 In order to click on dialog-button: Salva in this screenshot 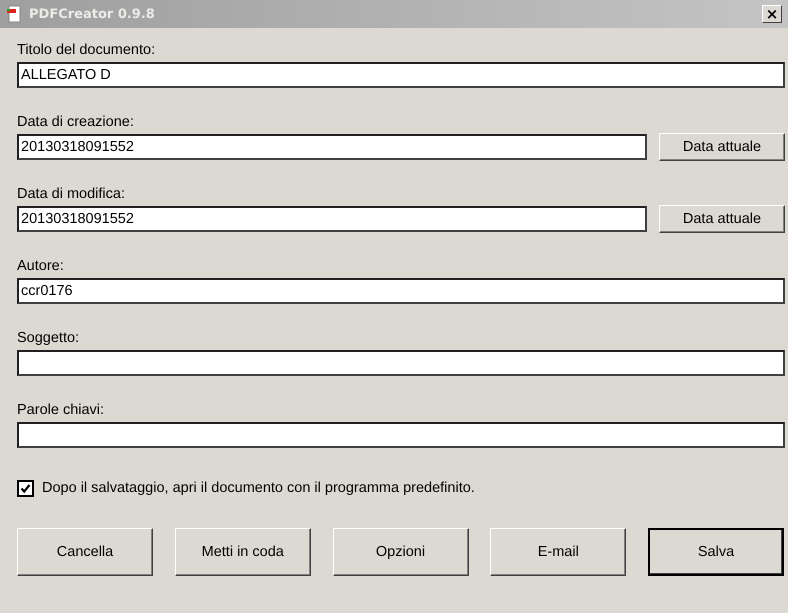, I will do `click(716, 552)`.